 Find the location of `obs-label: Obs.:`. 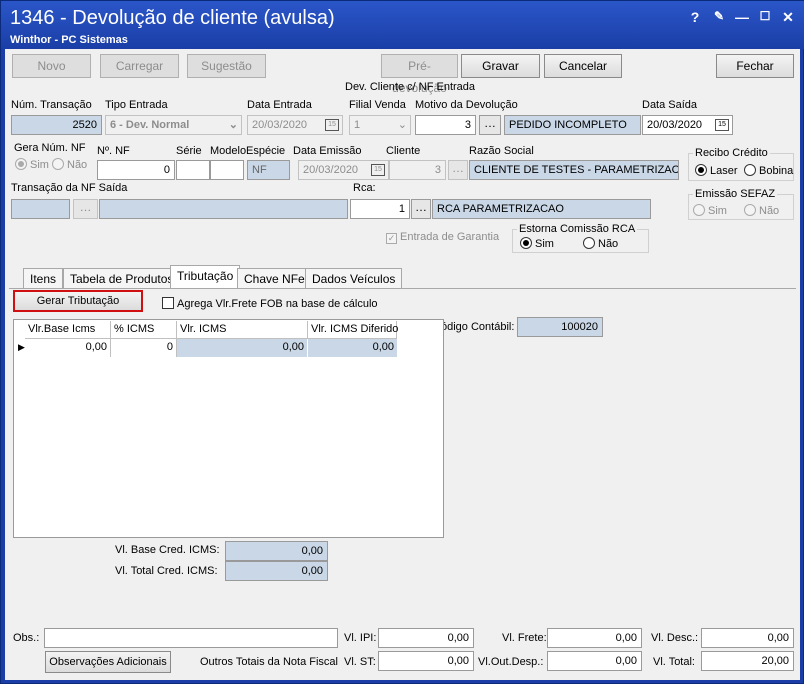

obs-label: Obs.: is located at coordinates (26, 638).